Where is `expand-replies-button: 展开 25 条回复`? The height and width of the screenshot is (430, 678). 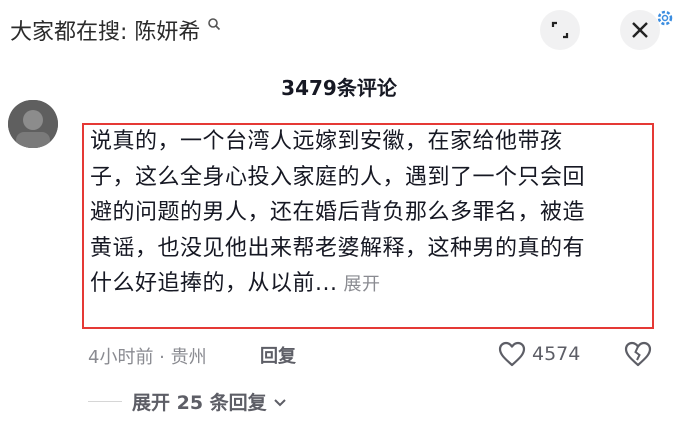
expand-replies-button: 展开 25 条回复 is located at coordinates (210, 401).